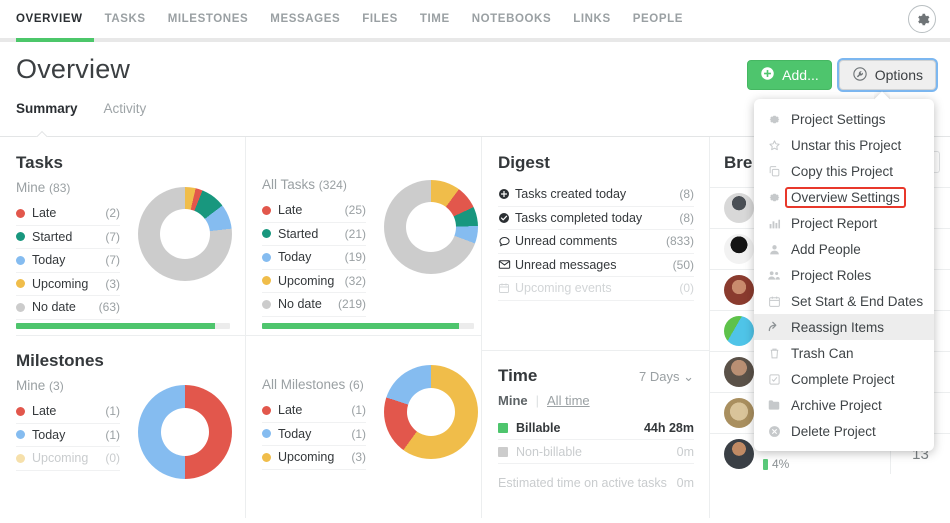 The height and width of the screenshot is (523, 950). I want to click on legend-count: (3), so click(358, 457).